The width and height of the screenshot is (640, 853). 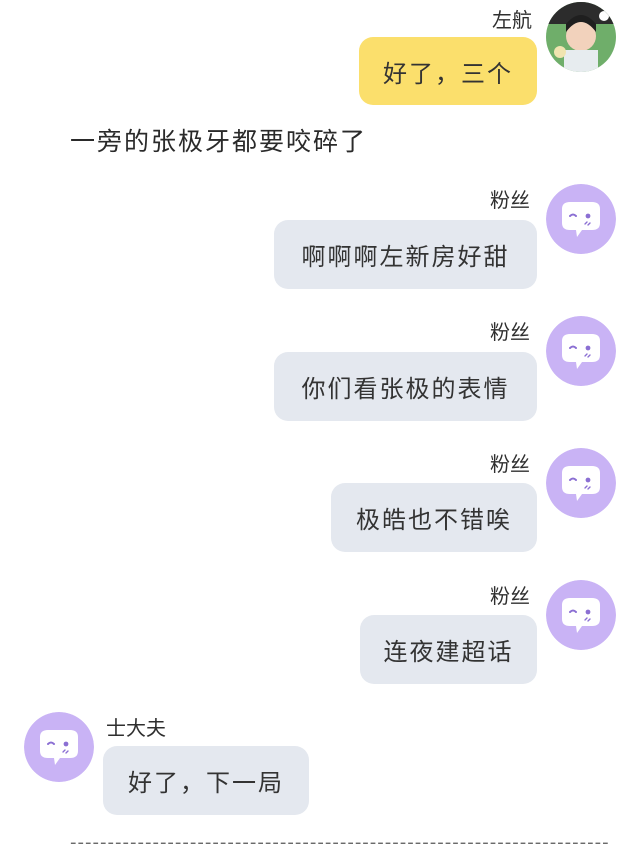 What do you see at coordinates (219, 141) in the screenshot?
I see `narration-text: 一旁的张极牙都要咬碎了` at bounding box center [219, 141].